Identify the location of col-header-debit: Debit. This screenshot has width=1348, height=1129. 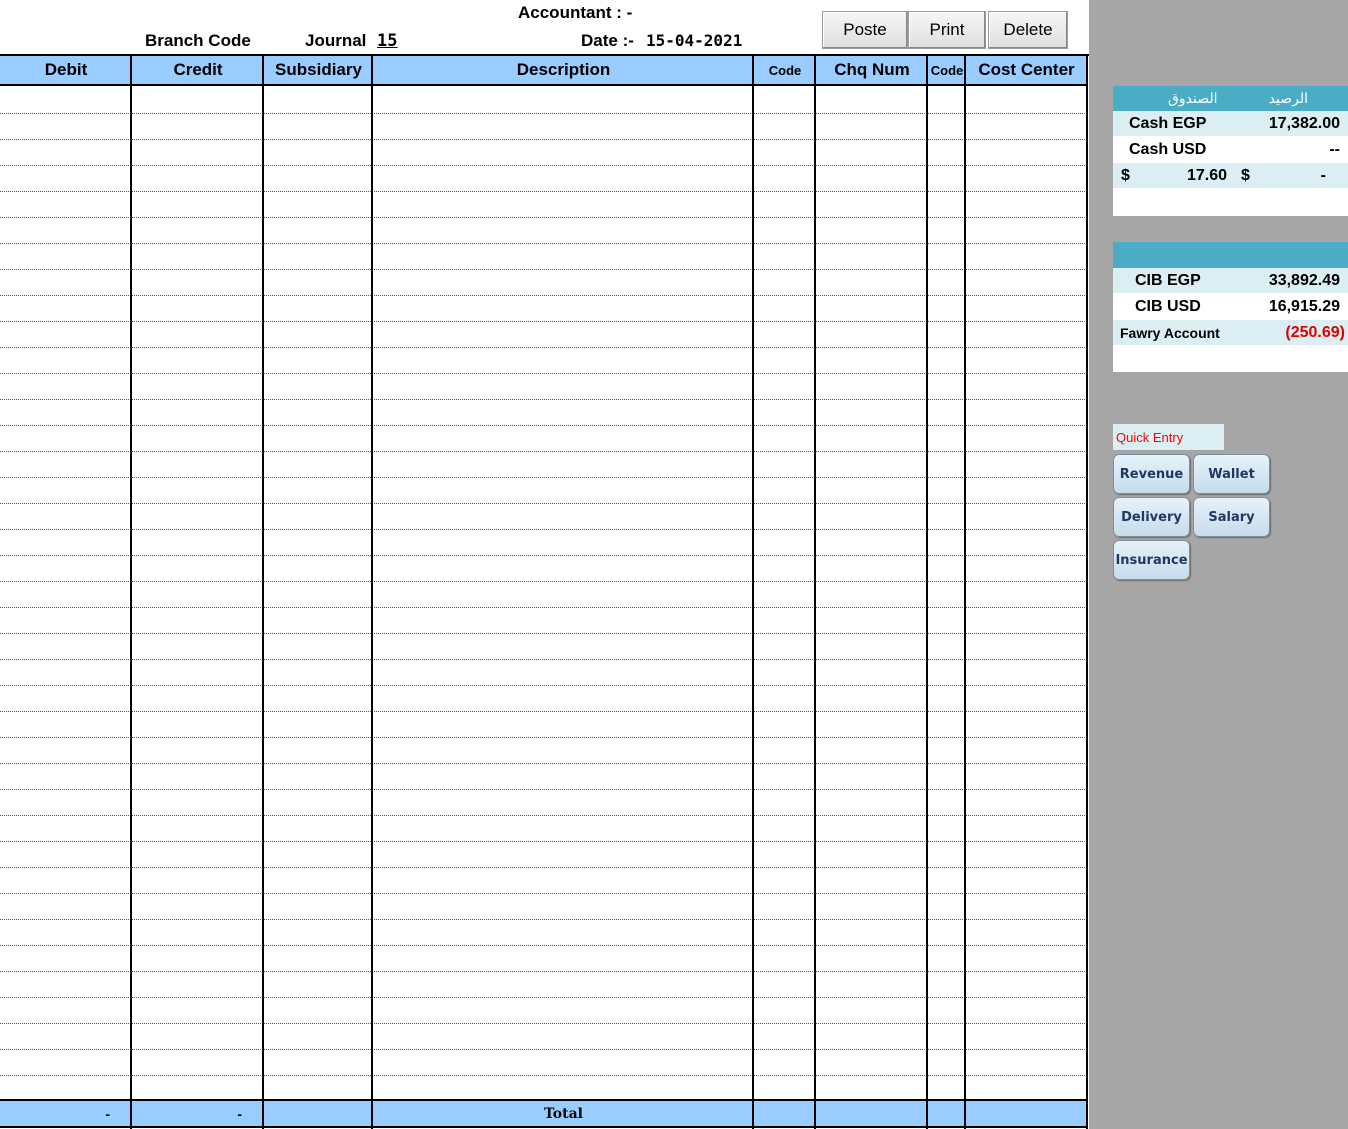
(66, 71).